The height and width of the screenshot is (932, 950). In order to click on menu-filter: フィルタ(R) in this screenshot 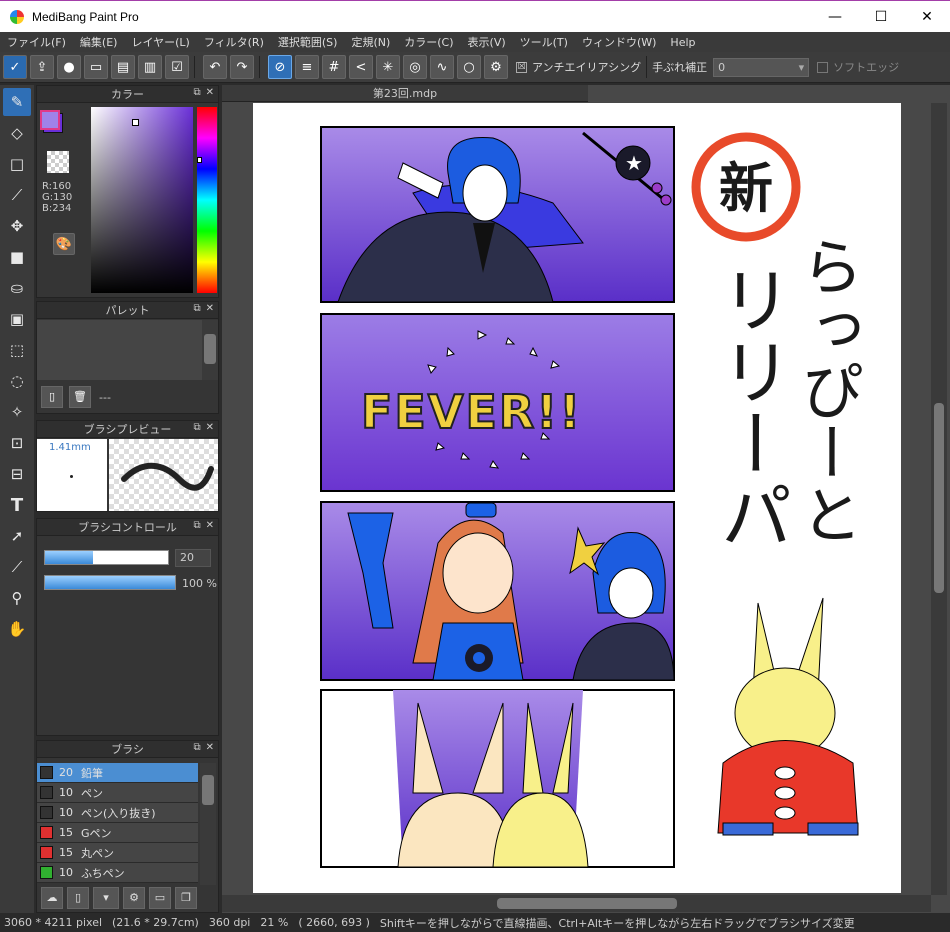, I will do `click(234, 42)`.